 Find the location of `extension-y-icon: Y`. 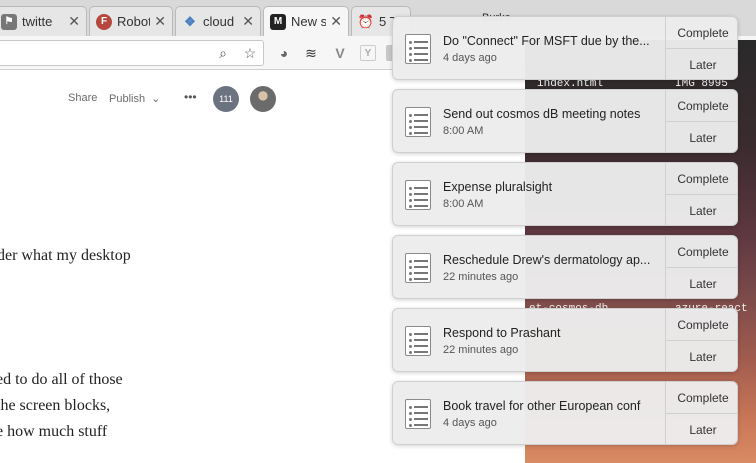

extension-y-icon: Y is located at coordinates (368, 53).